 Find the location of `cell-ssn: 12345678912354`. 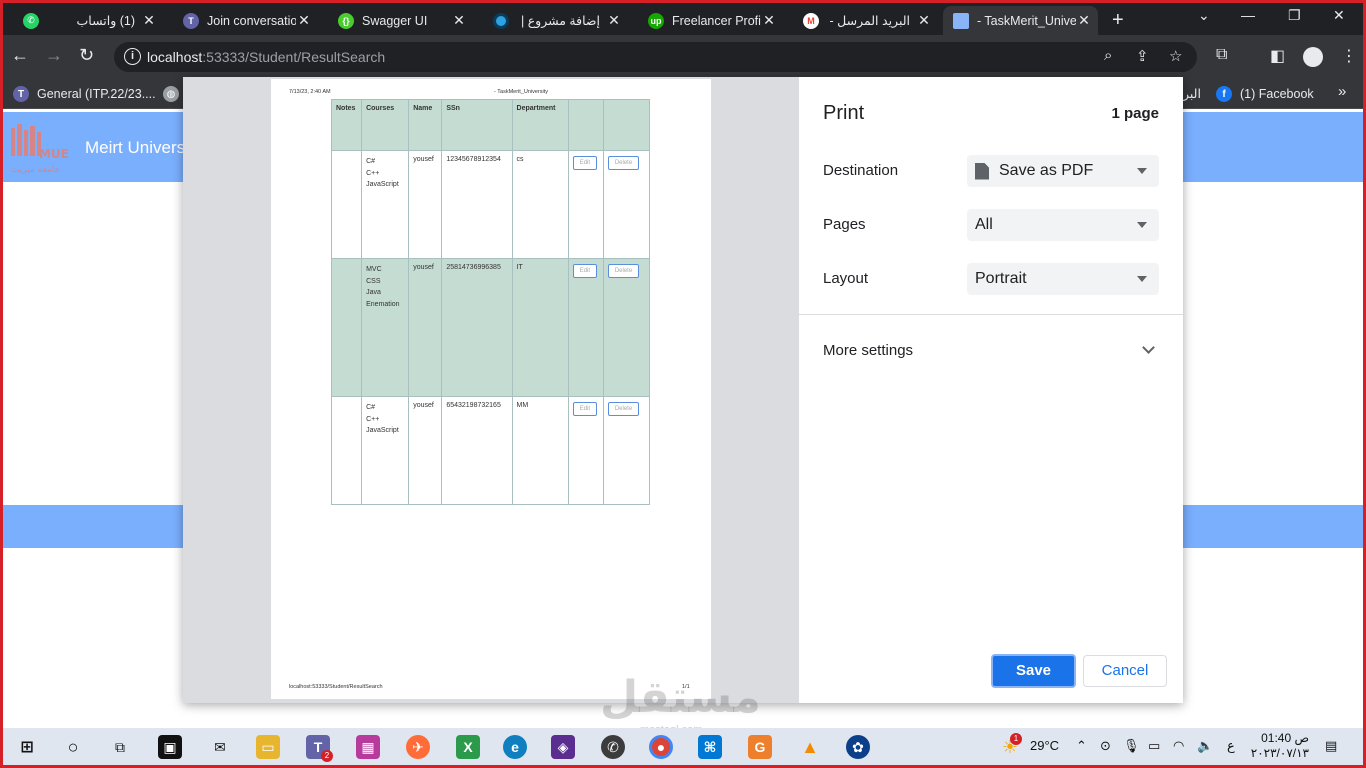

cell-ssn: 12345678912354 is located at coordinates (477, 204).